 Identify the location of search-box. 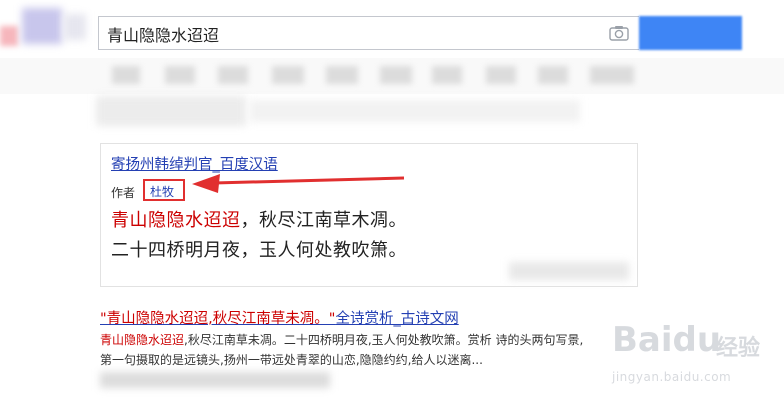
(368, 33).